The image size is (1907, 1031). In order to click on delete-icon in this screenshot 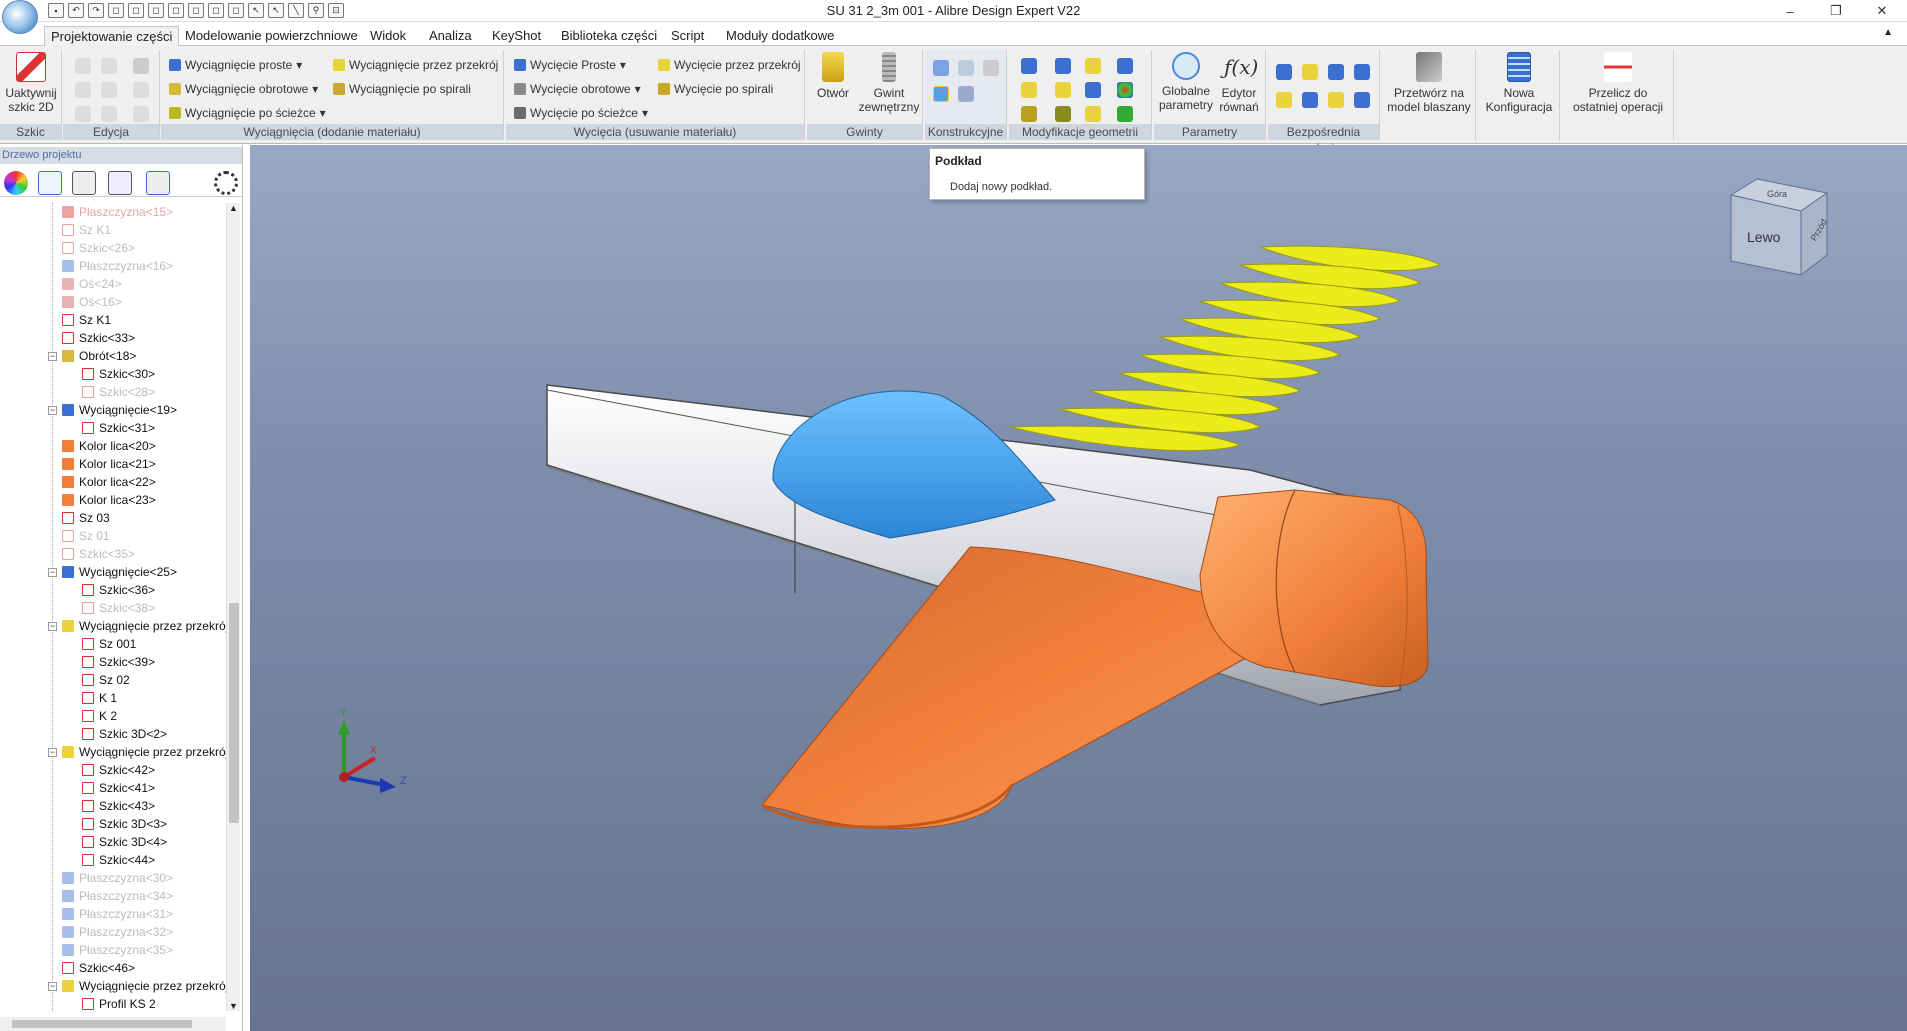, I will do `click(109, 90)`.